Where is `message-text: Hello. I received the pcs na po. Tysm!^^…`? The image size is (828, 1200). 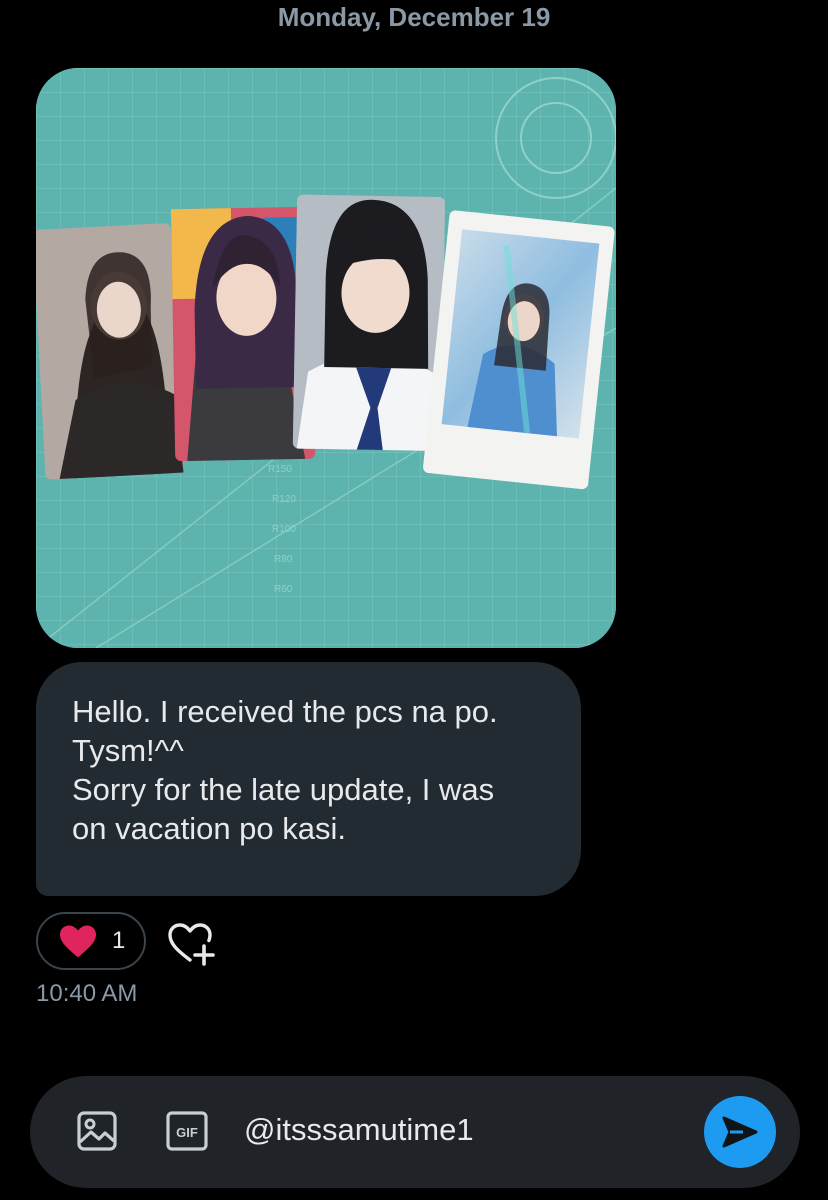
message-text: Hello. I received the pcs na po. Tysm!^^… is located at coordinates (285, 770).